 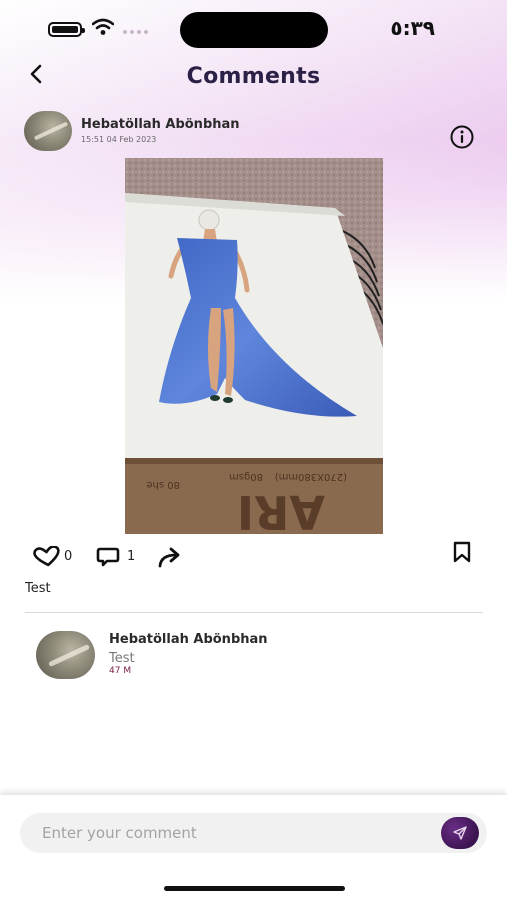 I want to click on comment-text: Test, so click(x=122, y=658).